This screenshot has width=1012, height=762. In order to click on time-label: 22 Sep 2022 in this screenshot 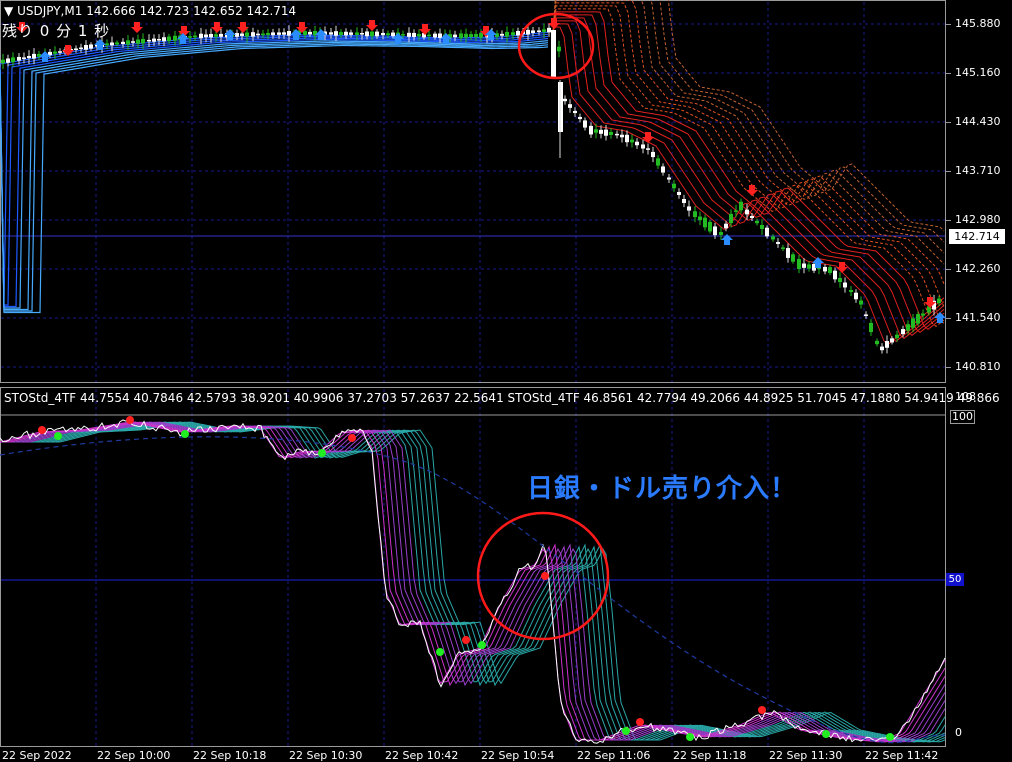, I will do `click(37, 755)`.